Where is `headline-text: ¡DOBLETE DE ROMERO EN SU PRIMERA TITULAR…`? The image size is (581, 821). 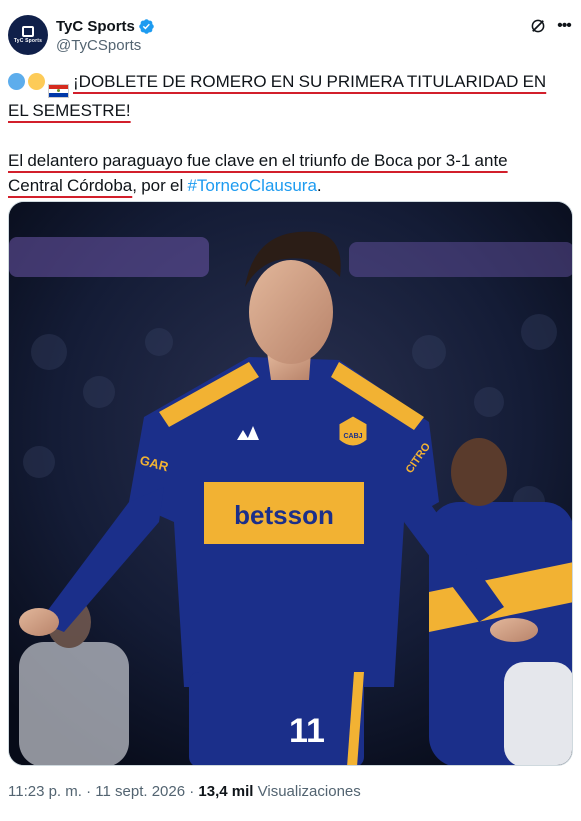
headline-text: ¡DOBLETE DE ROMERO EN SU PRIMERA TITULAR… is located at coordinates (277, 96).